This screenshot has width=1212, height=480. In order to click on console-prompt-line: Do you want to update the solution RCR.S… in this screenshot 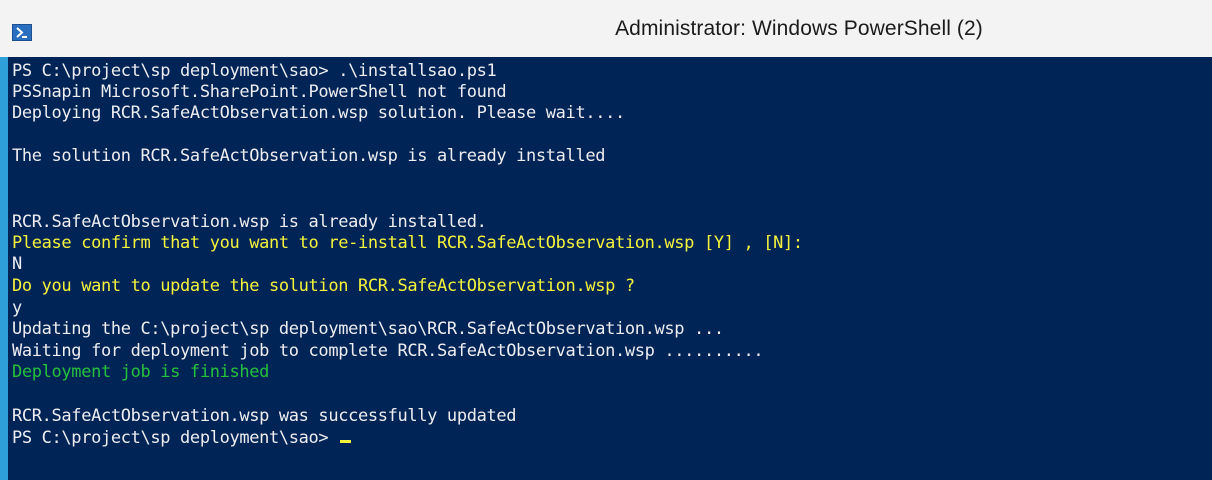, I will do `click(323, 286)`.